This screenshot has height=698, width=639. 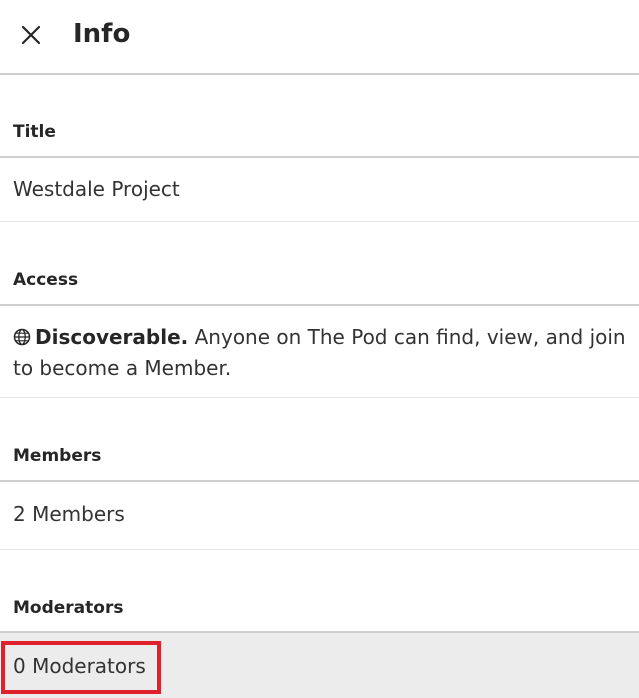 I want to click on members-row-divider, so click(x=319, y=549).